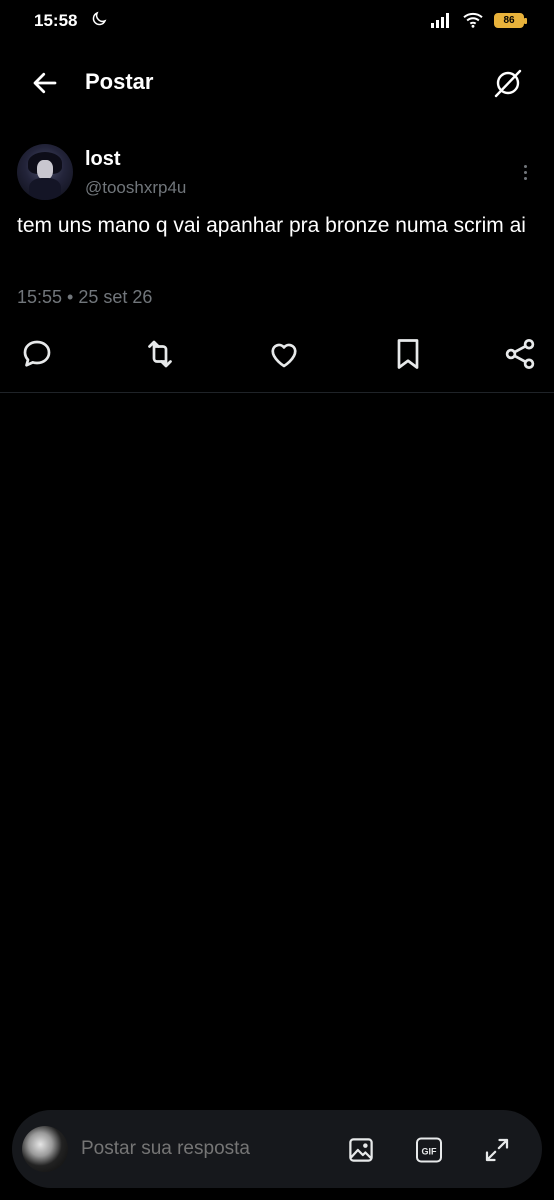 Image resolution: width=554 pixels, height=1200 pixels. I want to click on battery-level: 86, so click(509, 20).